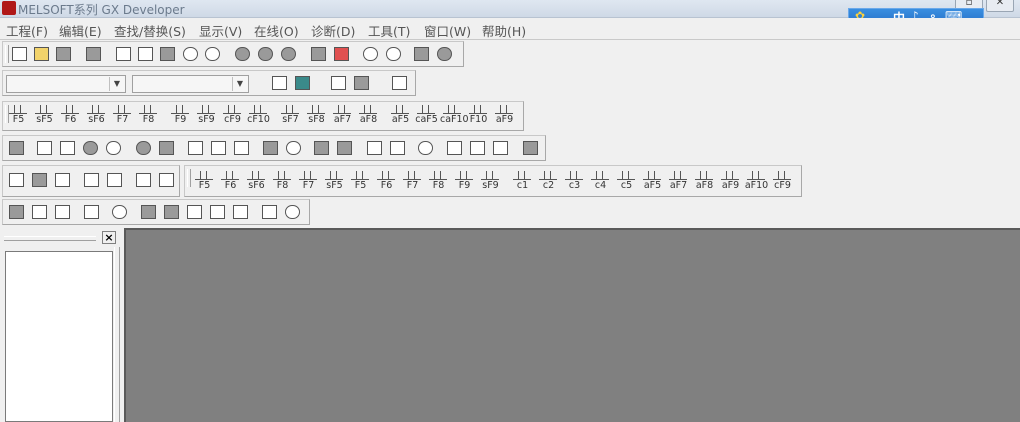 This screenshot has width=1020, height=422. What do you see at coordinates (63, 212) in the screenshot?
I see `find-coil-icon` at bounding box center [63, 212].